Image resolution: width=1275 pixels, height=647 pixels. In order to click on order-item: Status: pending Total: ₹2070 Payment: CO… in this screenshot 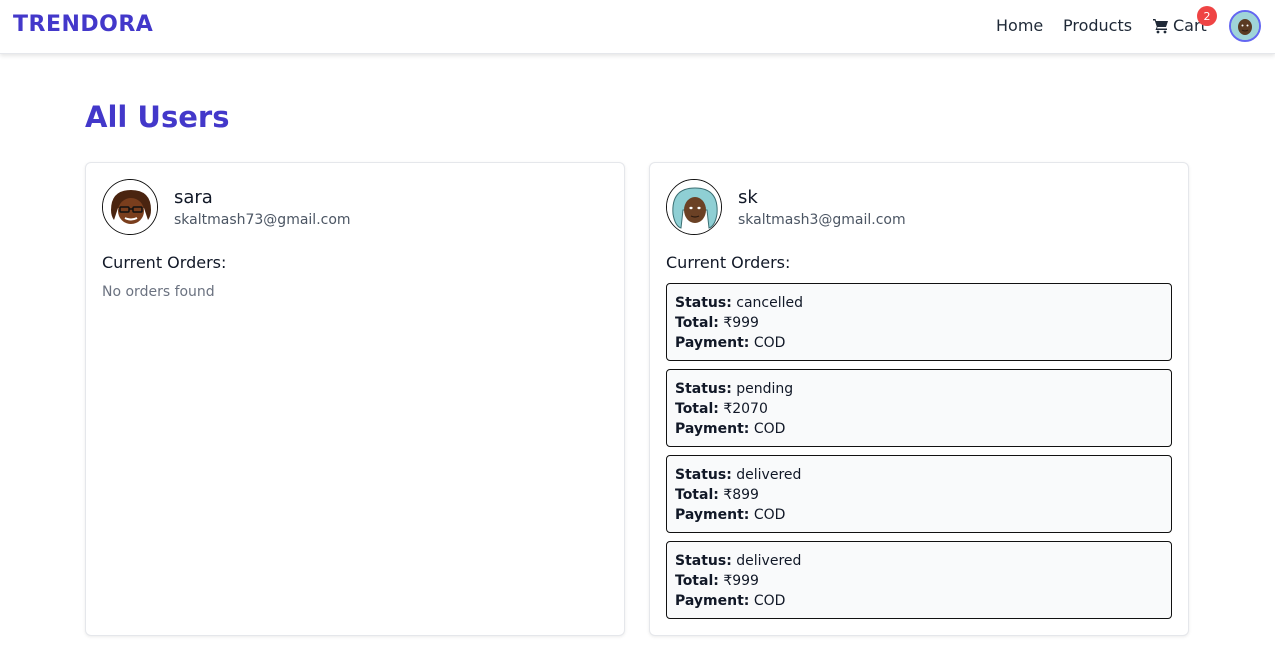, I will do `click(919, 408)`.